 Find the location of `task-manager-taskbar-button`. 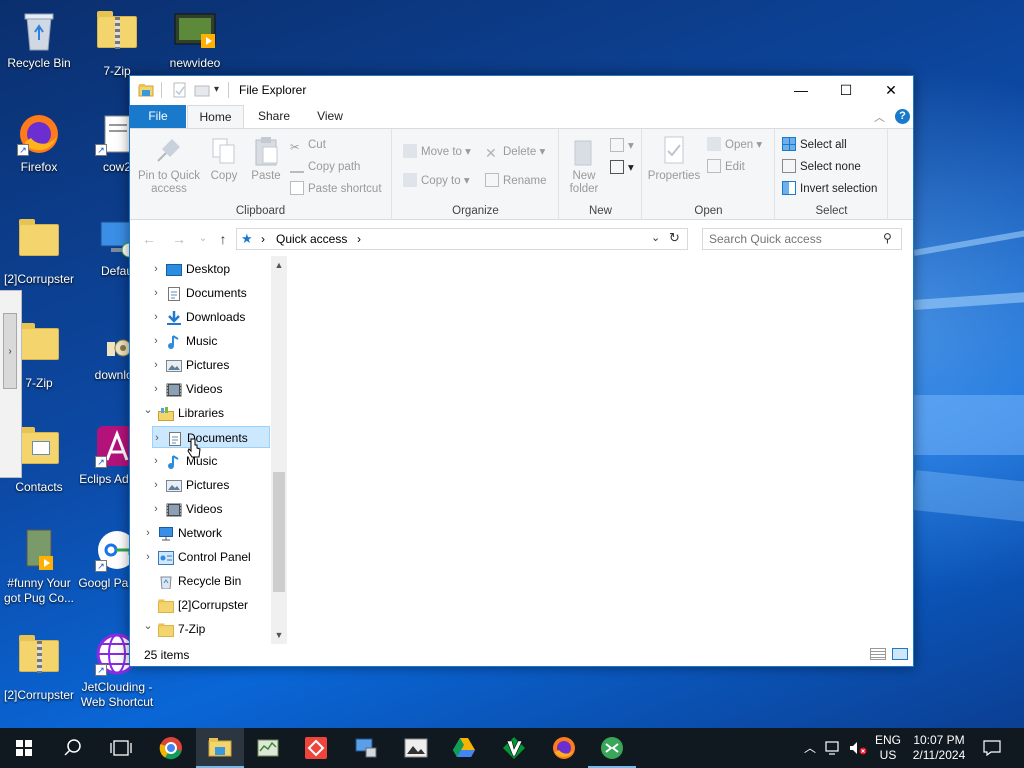

task-manager-taskbar-button is located at coordinates (268, 748).